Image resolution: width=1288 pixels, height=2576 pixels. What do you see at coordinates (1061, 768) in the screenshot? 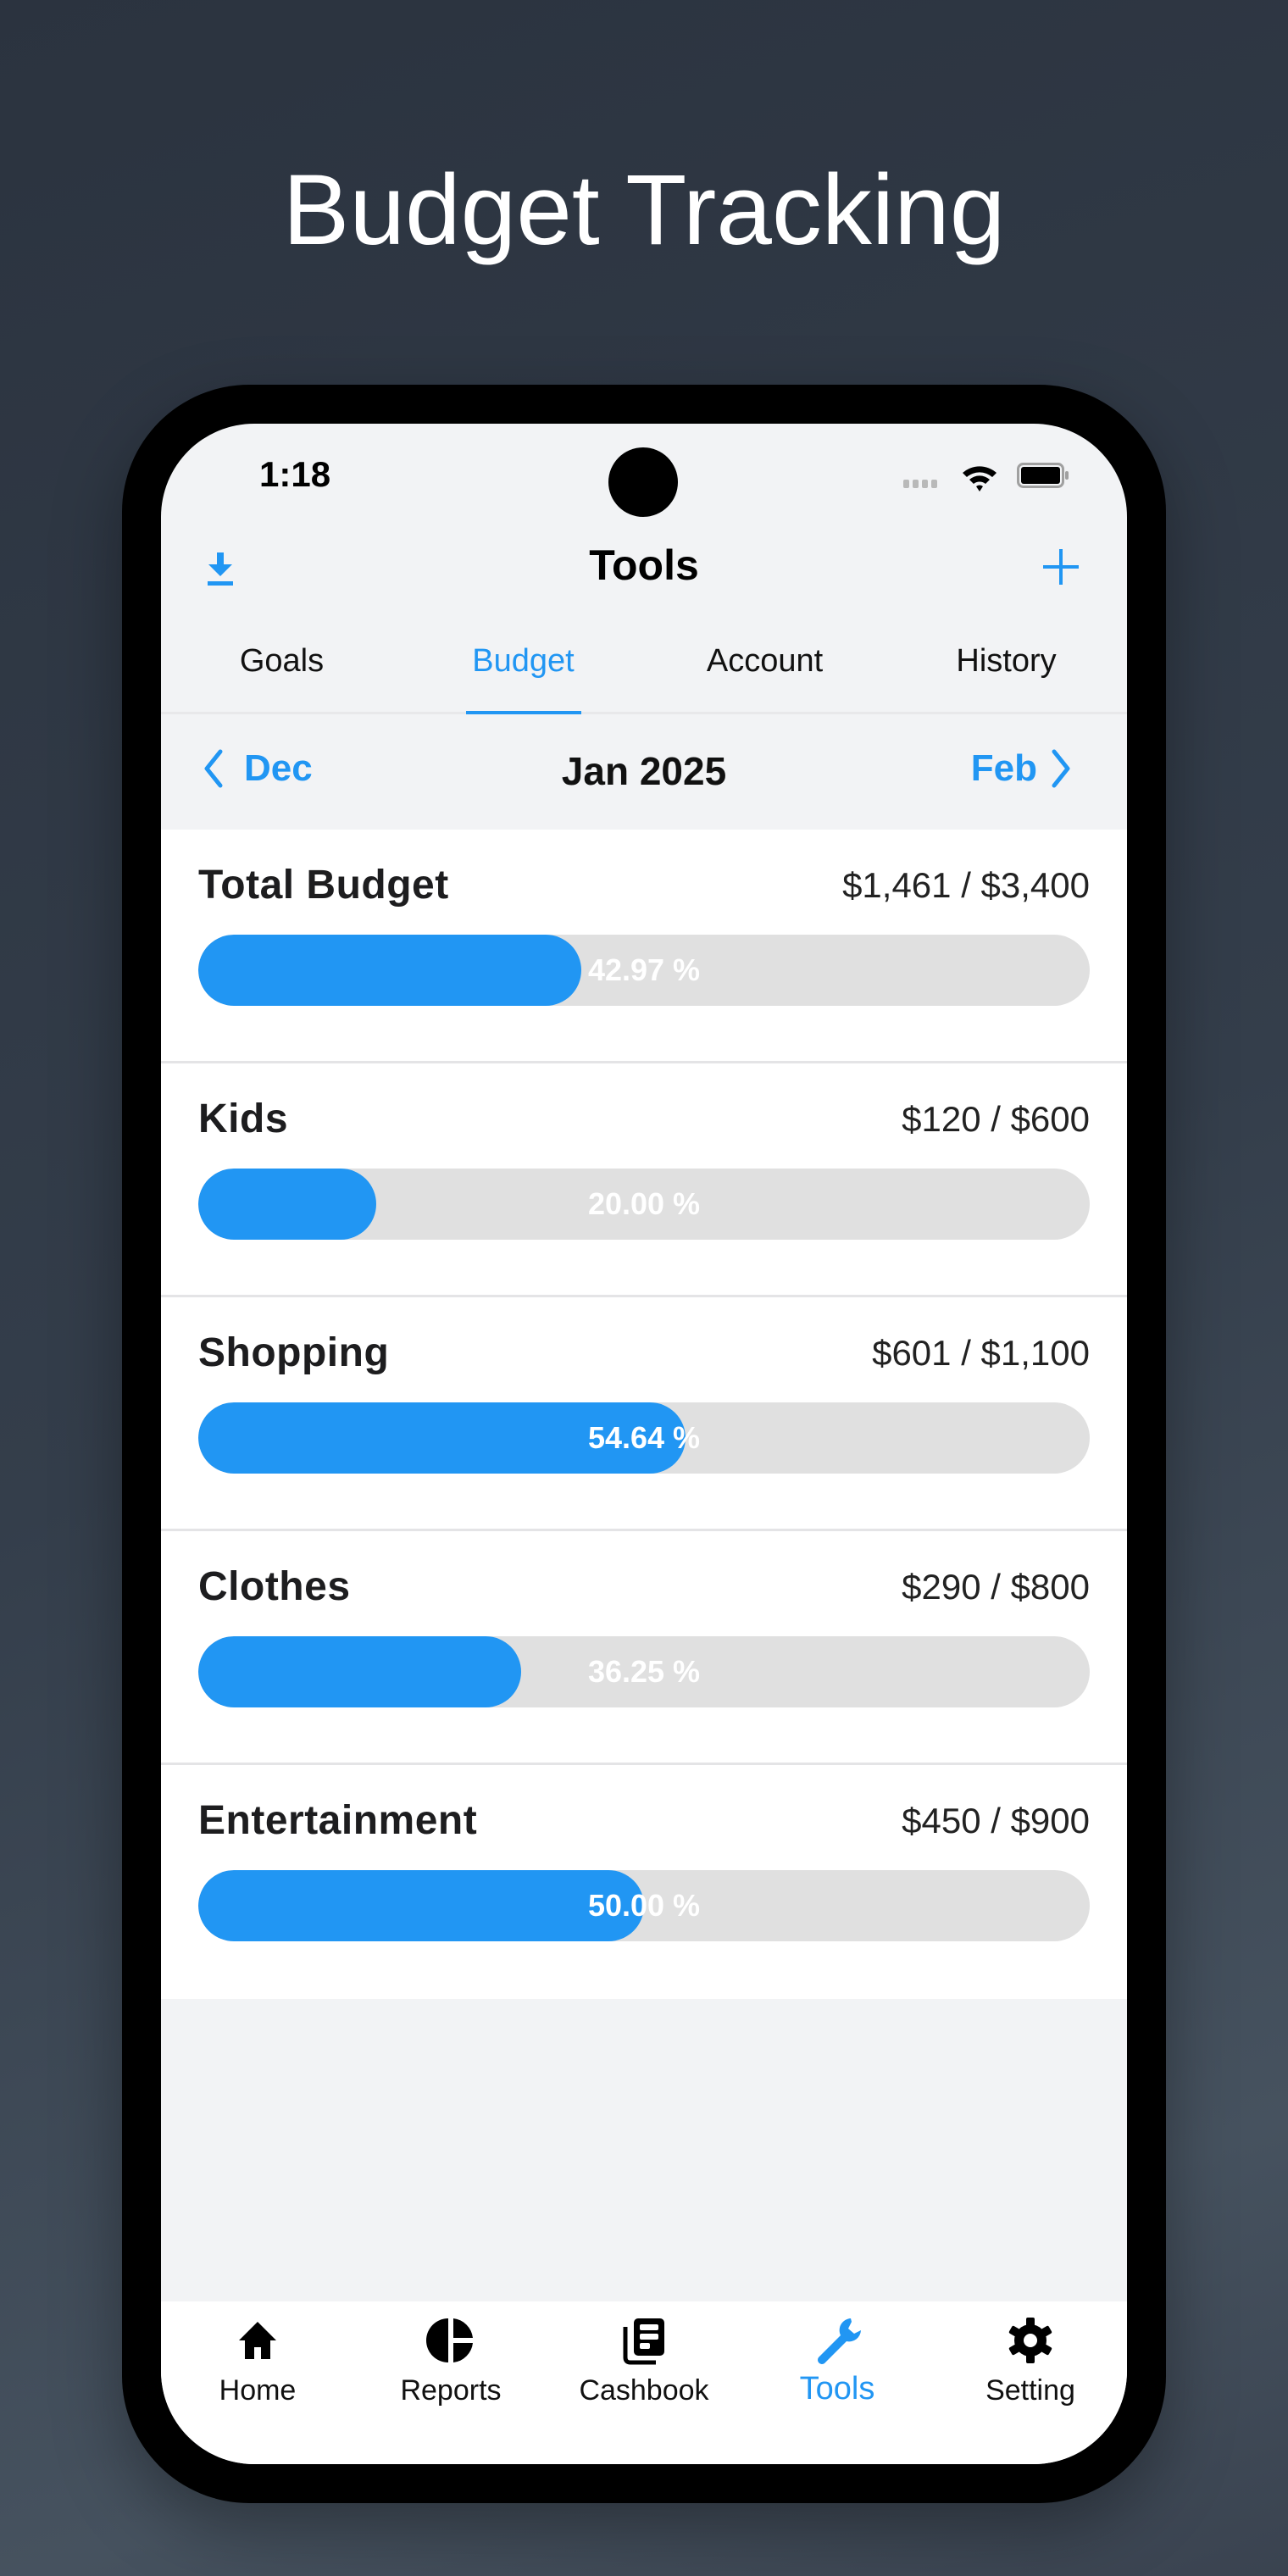
I see `chevron-right-icon` at bounding box center [1061, 768].